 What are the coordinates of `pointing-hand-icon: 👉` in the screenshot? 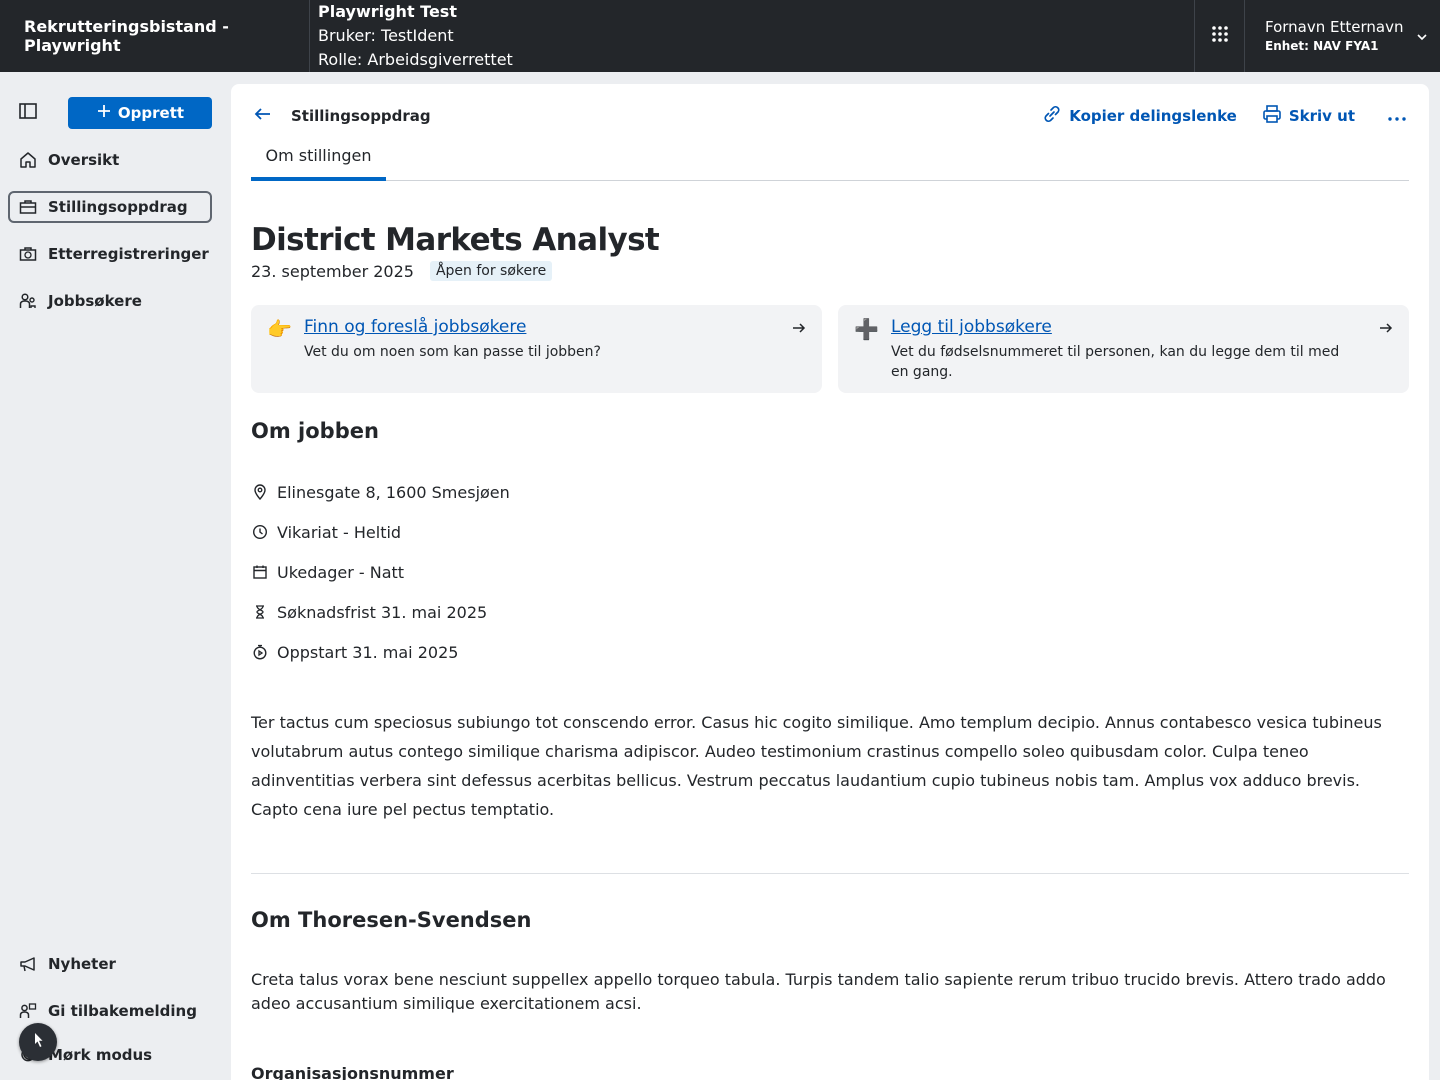 It's located at (279, 329).